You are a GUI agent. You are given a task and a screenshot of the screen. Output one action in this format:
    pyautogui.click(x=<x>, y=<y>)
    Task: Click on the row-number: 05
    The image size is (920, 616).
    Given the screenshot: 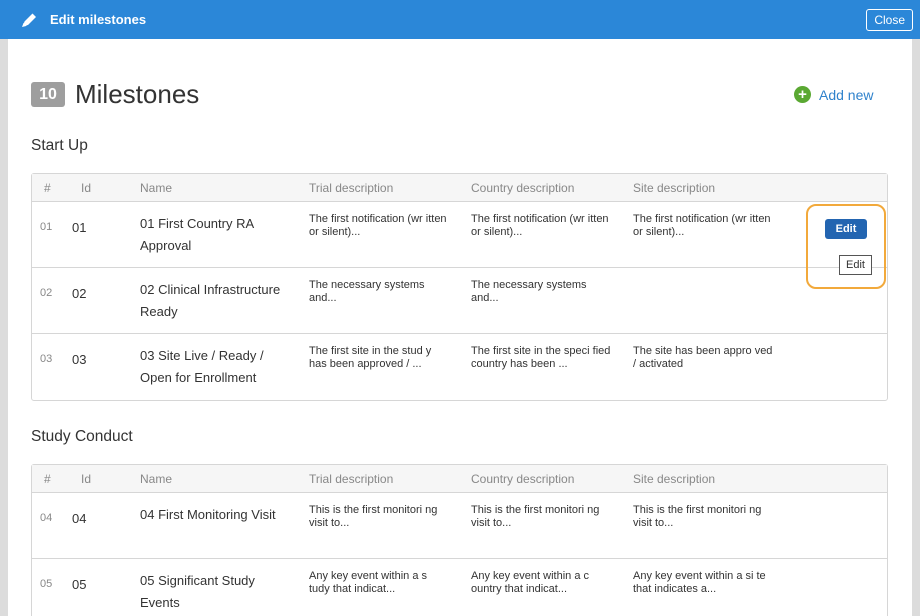 What is the action you would take?
    pyautogui.click(x=46, y=584)
    